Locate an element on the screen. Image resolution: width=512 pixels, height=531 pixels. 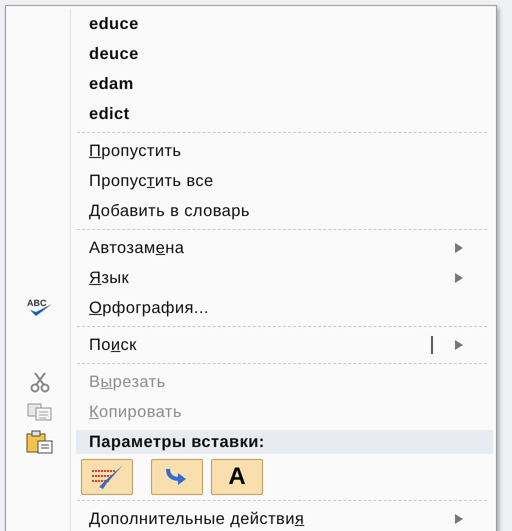
menu-item: Поиск is located at coordinates (113, 345).